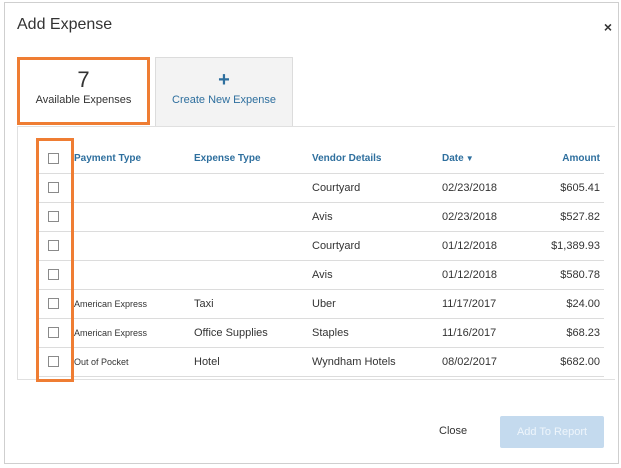 Image resolution: width=621 pixels, height=468 pixels. Describe the element at coordinates (253, 362) in the screenshot. I see `cell-expense-type: Hotel` at that location.